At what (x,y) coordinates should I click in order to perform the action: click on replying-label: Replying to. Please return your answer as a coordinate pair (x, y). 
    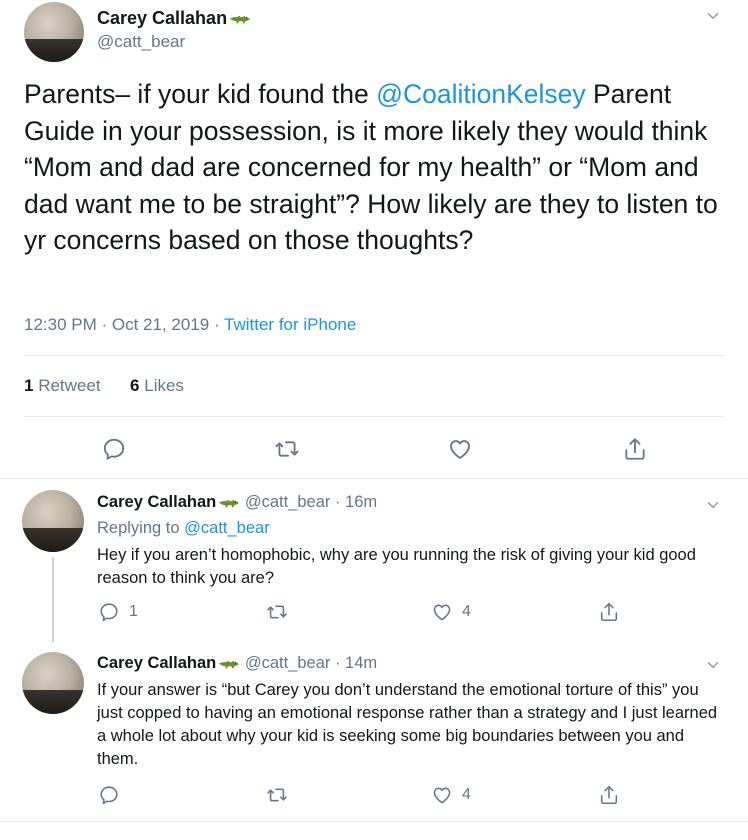
    Looking at the image, I should click on (141, 528).